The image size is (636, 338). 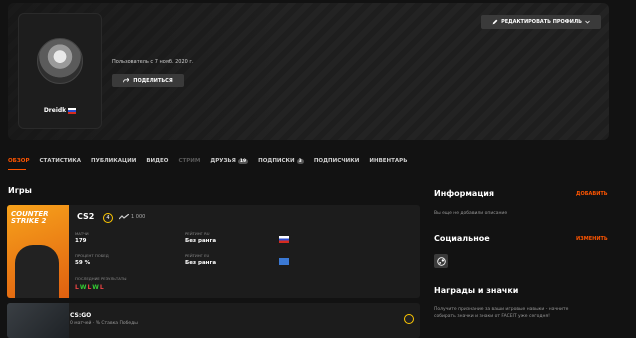 I want to click on eu-region-icon, so click(x=284, y=261).